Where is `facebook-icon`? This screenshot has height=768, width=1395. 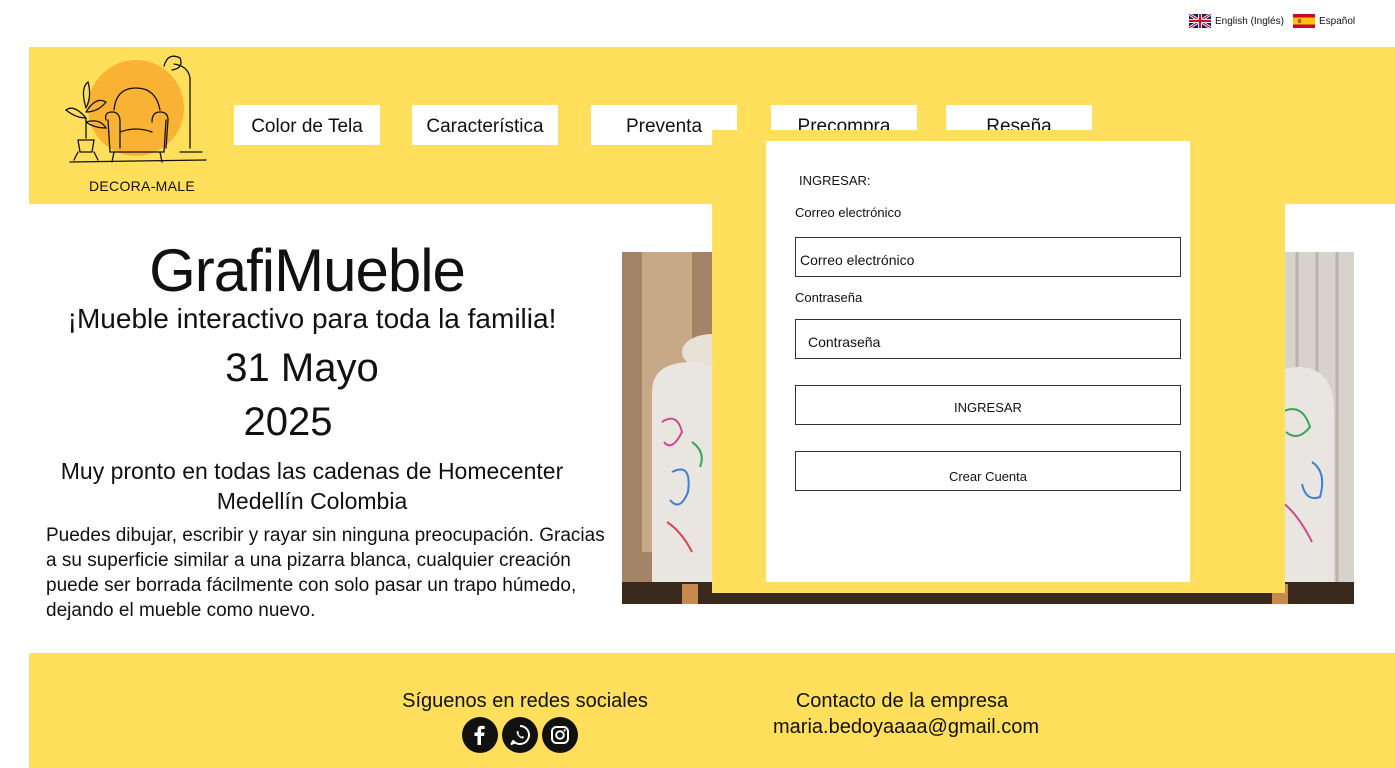
facebook-icon is located at coordinates (480, 735).